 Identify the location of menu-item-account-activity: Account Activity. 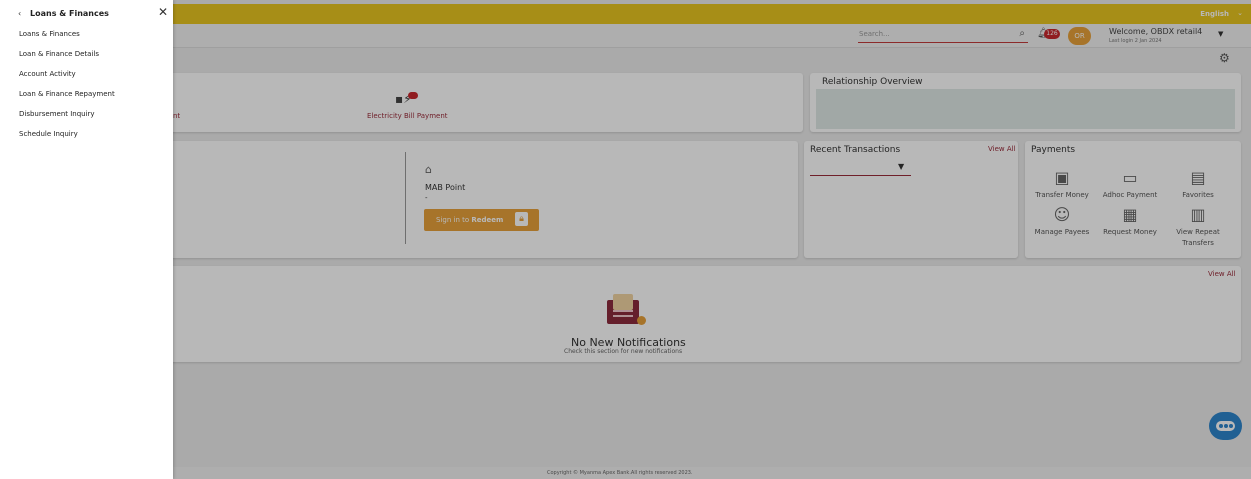
(47, 74).